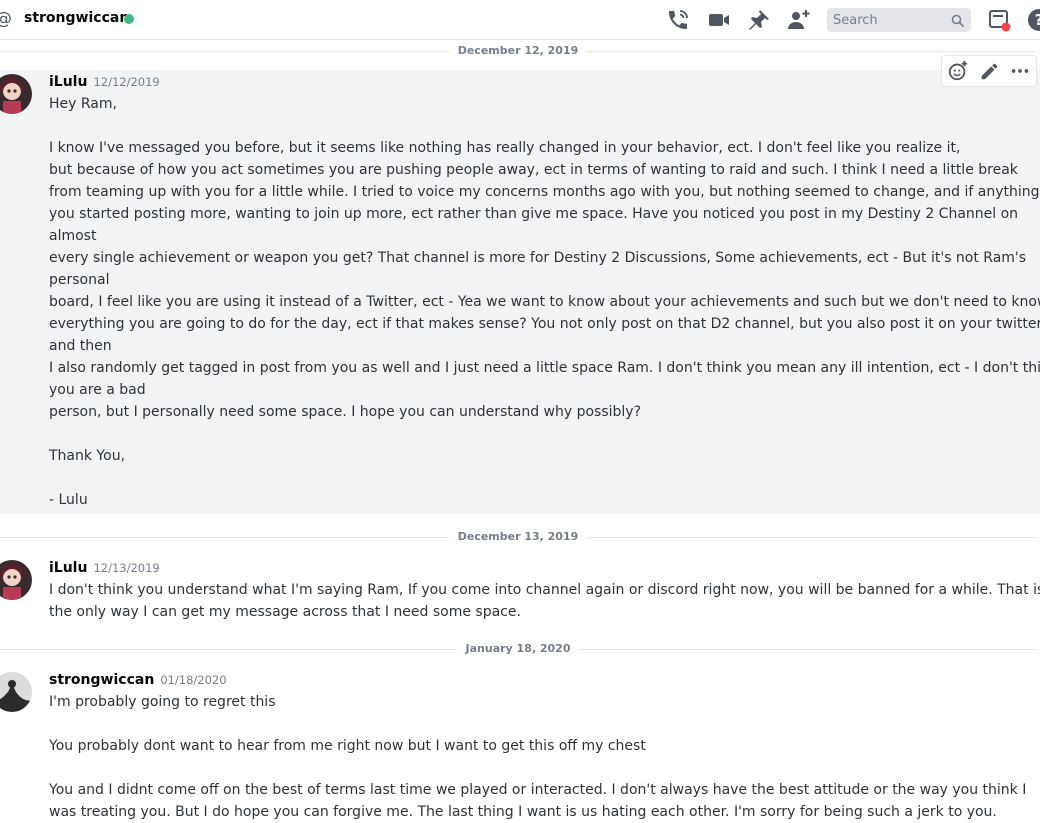 The image size is (1040, 823). What do you see at coordinates (678, 20) in the screenshot?
I see `call-icon` at bounding box center [678, 20].